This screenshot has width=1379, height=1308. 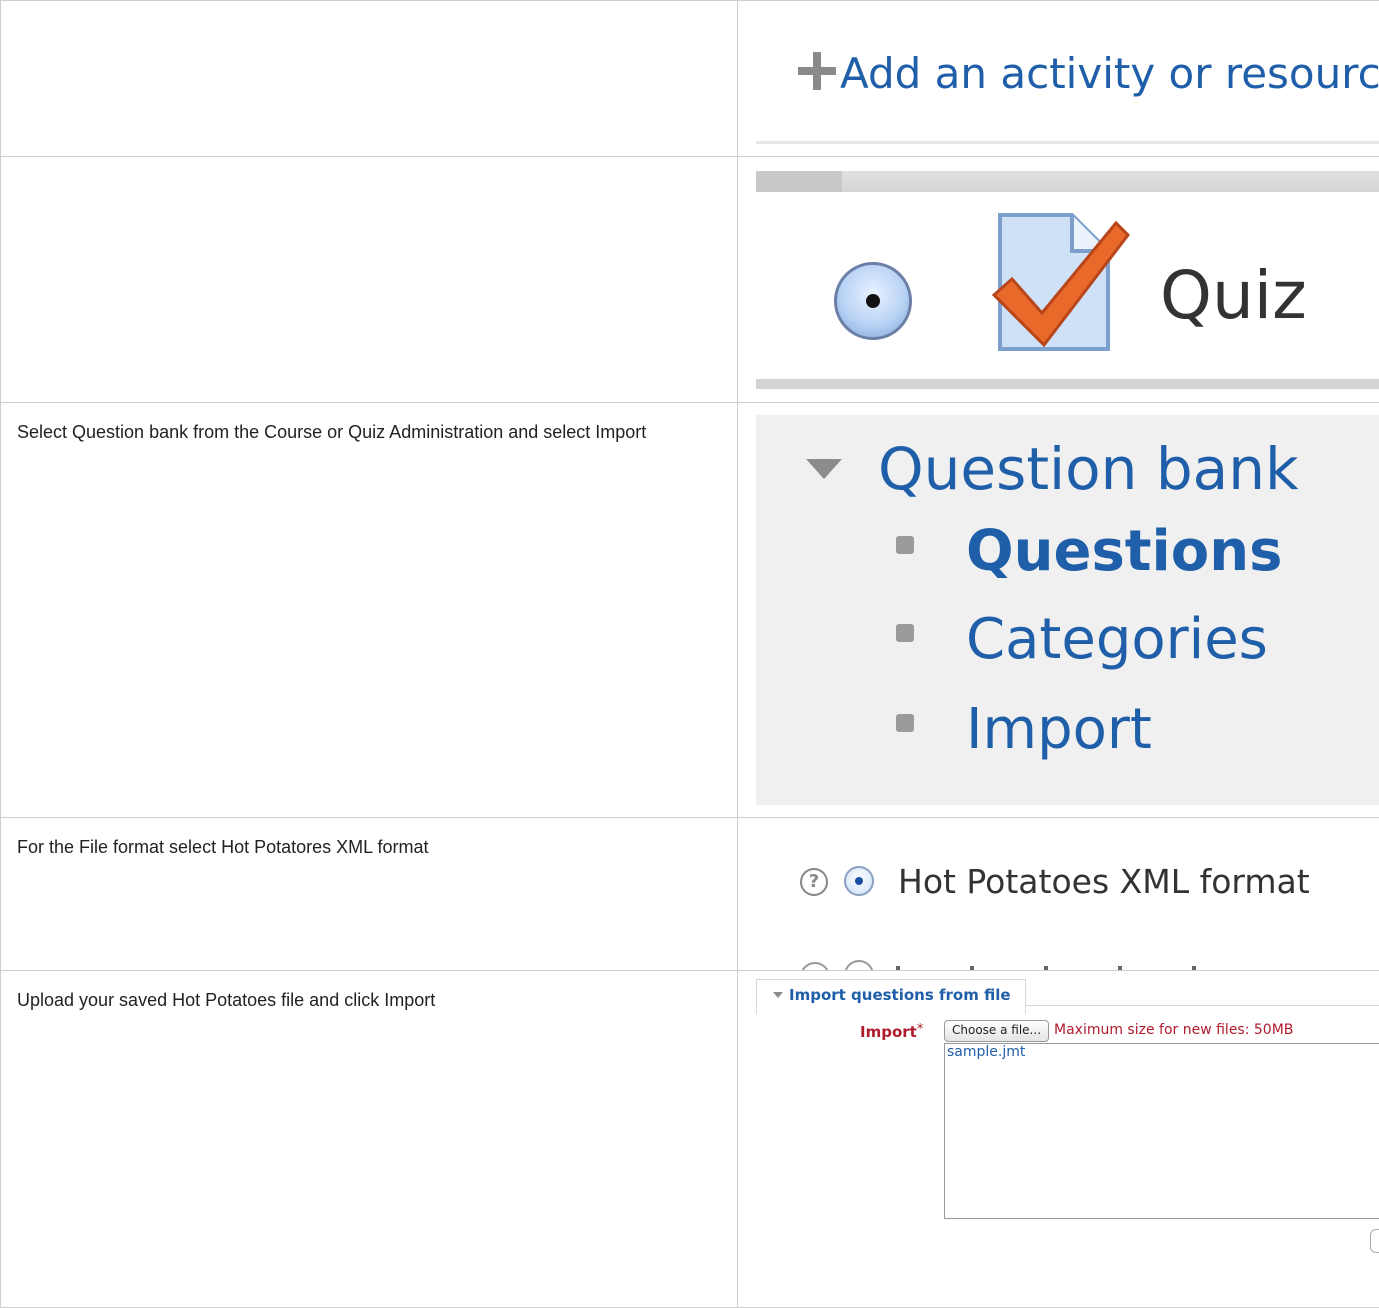 I want to click on question-bank-node: Question bank, so click(x=1052, y=469).